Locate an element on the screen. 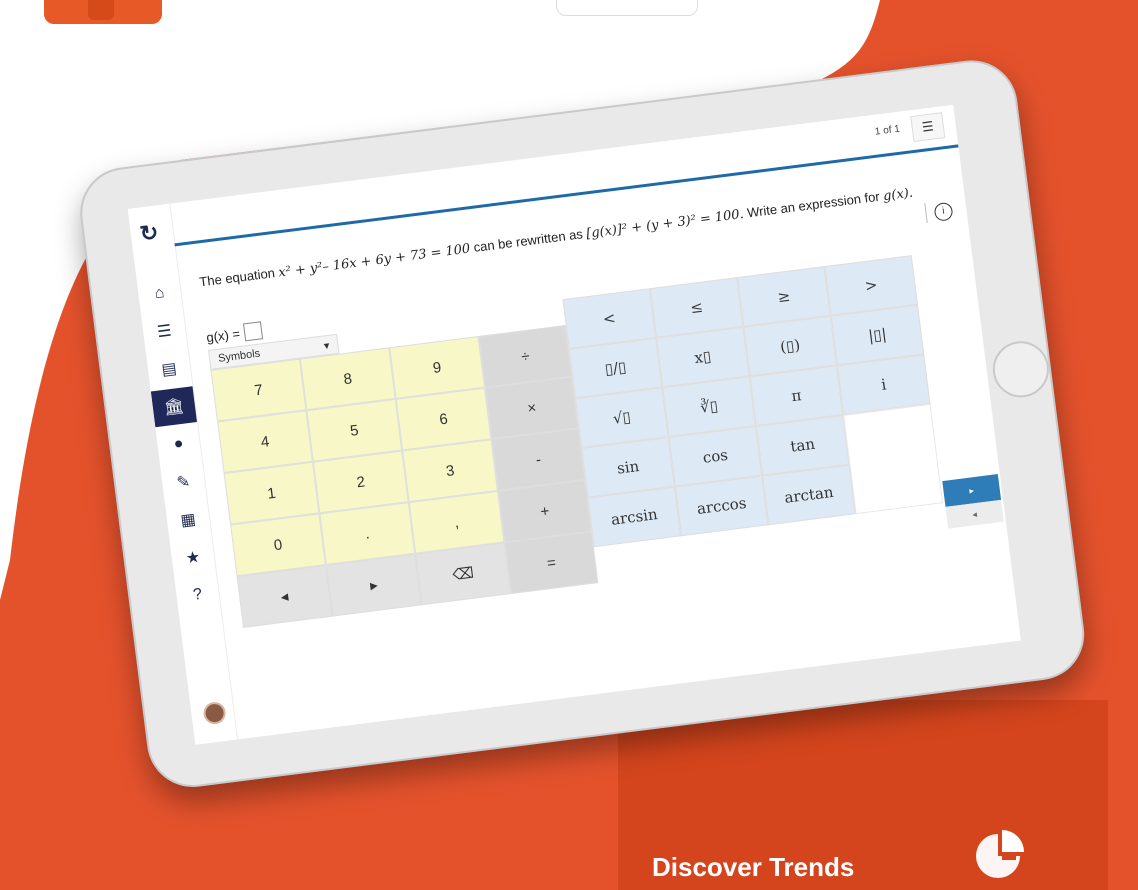  pencil-icon: ✎ is located at coordinates (183, 482).